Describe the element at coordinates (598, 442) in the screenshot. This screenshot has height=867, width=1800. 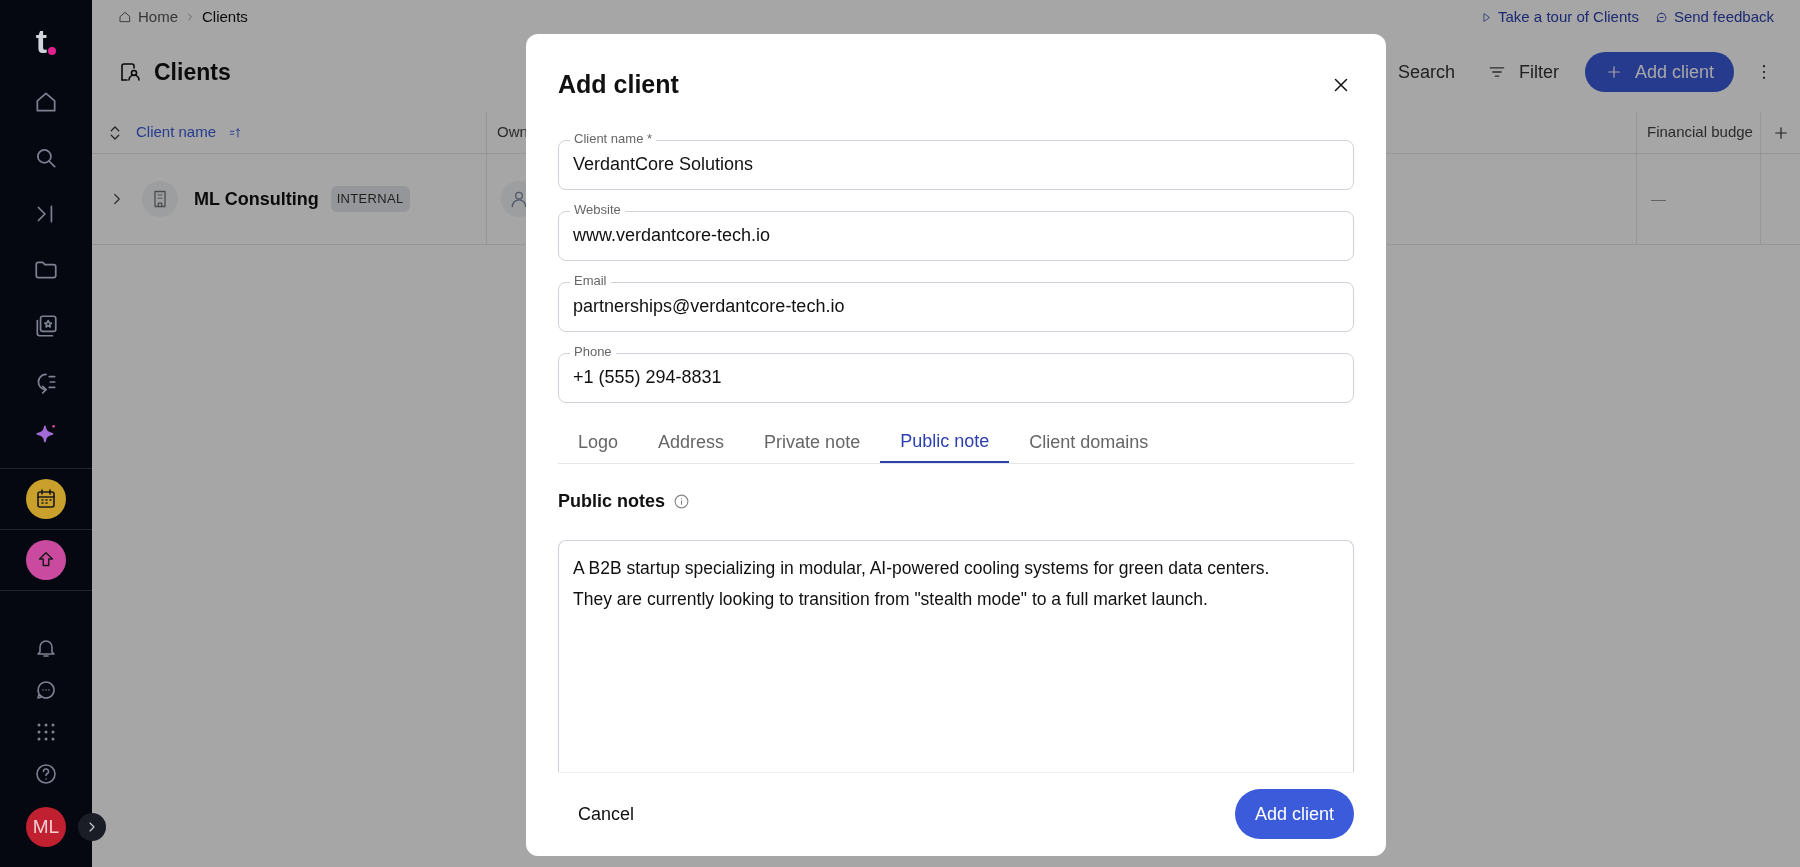
I see `tab: Logo` at that location.